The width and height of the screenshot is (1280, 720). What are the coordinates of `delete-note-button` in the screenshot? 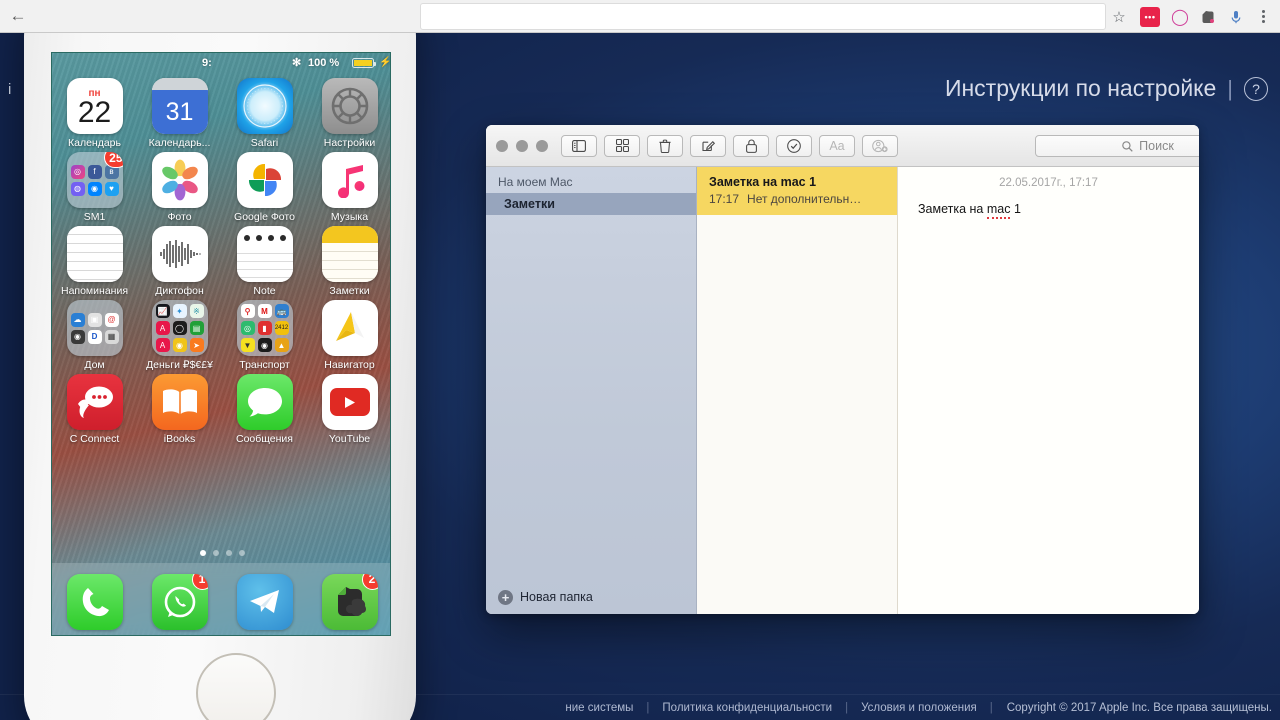 It's located at (665, 145).